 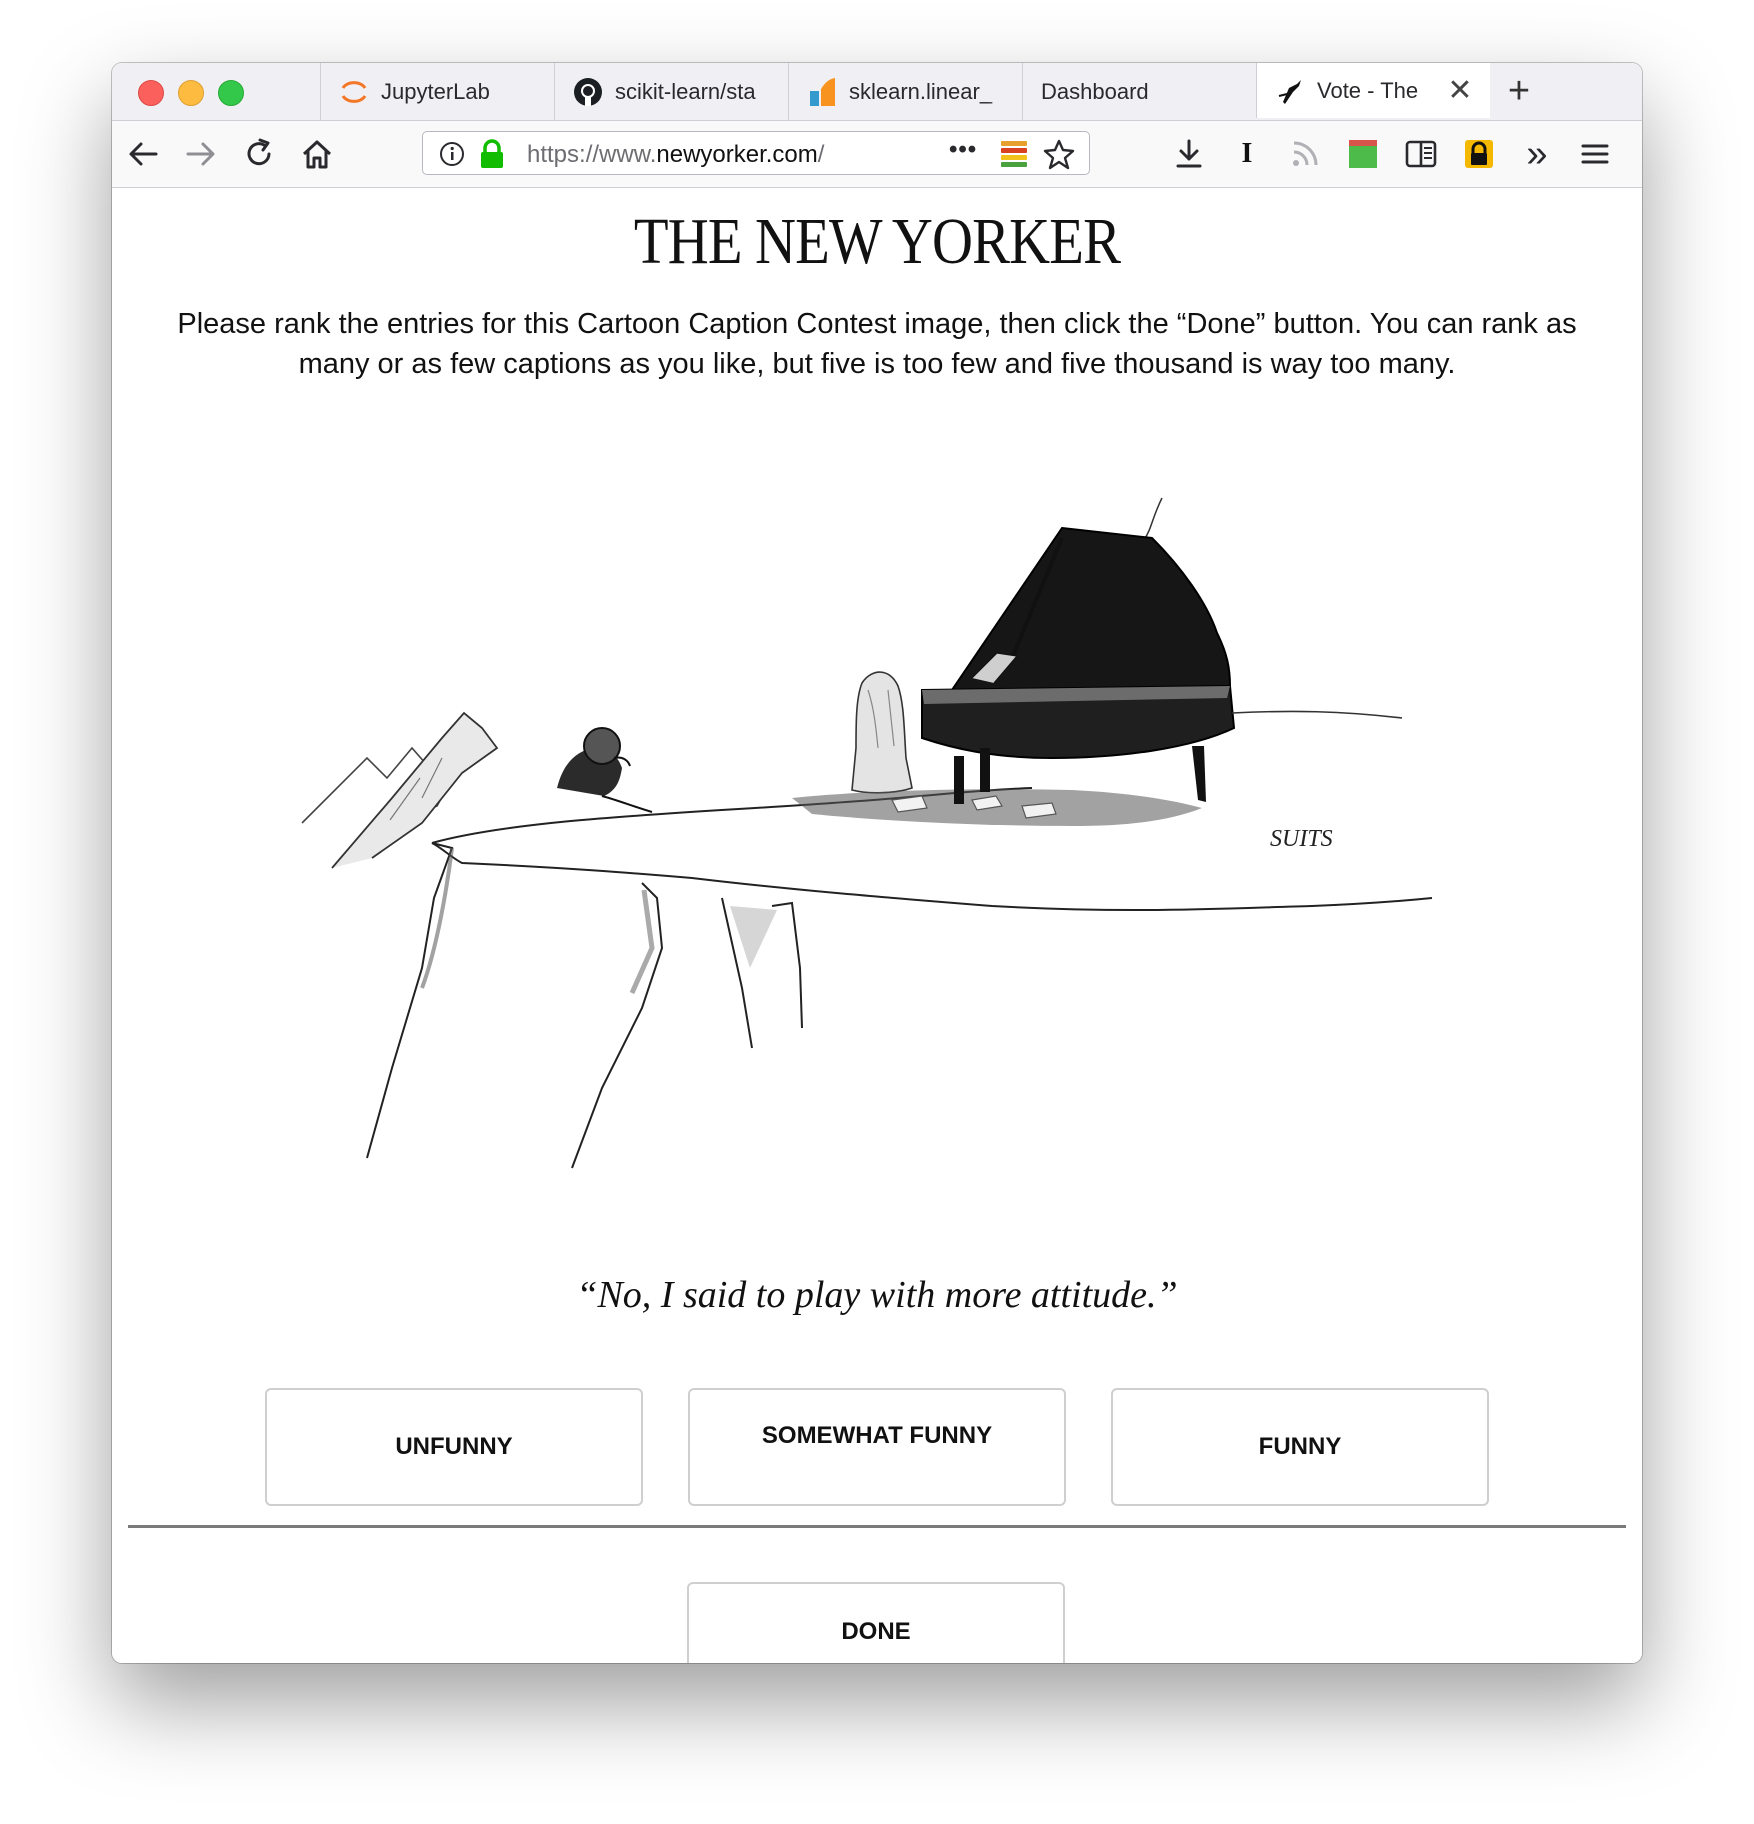 What do you see at coordinates (921, 91) in the screenshot?
I see `tab-label: sklearn.linear_` at bounding box center [921, 91].